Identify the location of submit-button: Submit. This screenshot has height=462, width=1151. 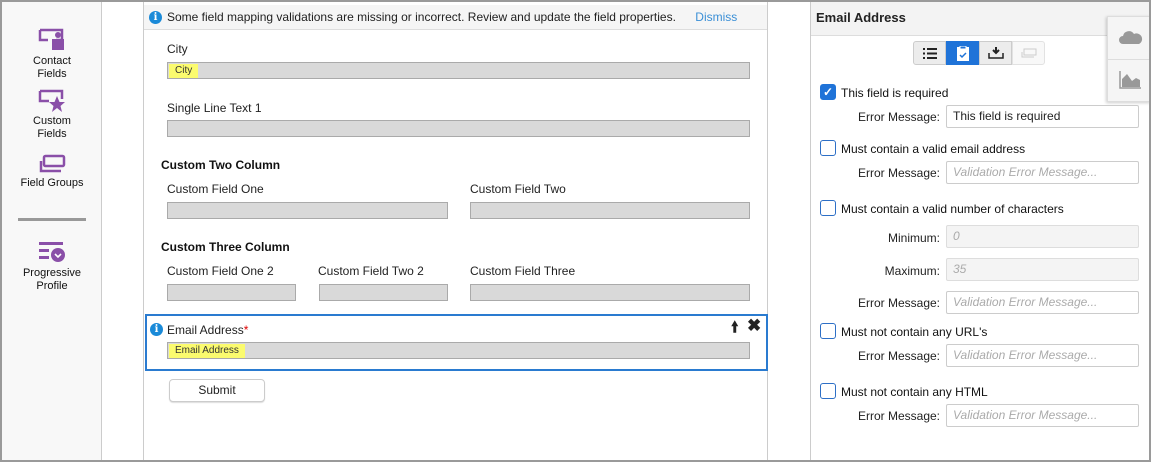
(217, 390).